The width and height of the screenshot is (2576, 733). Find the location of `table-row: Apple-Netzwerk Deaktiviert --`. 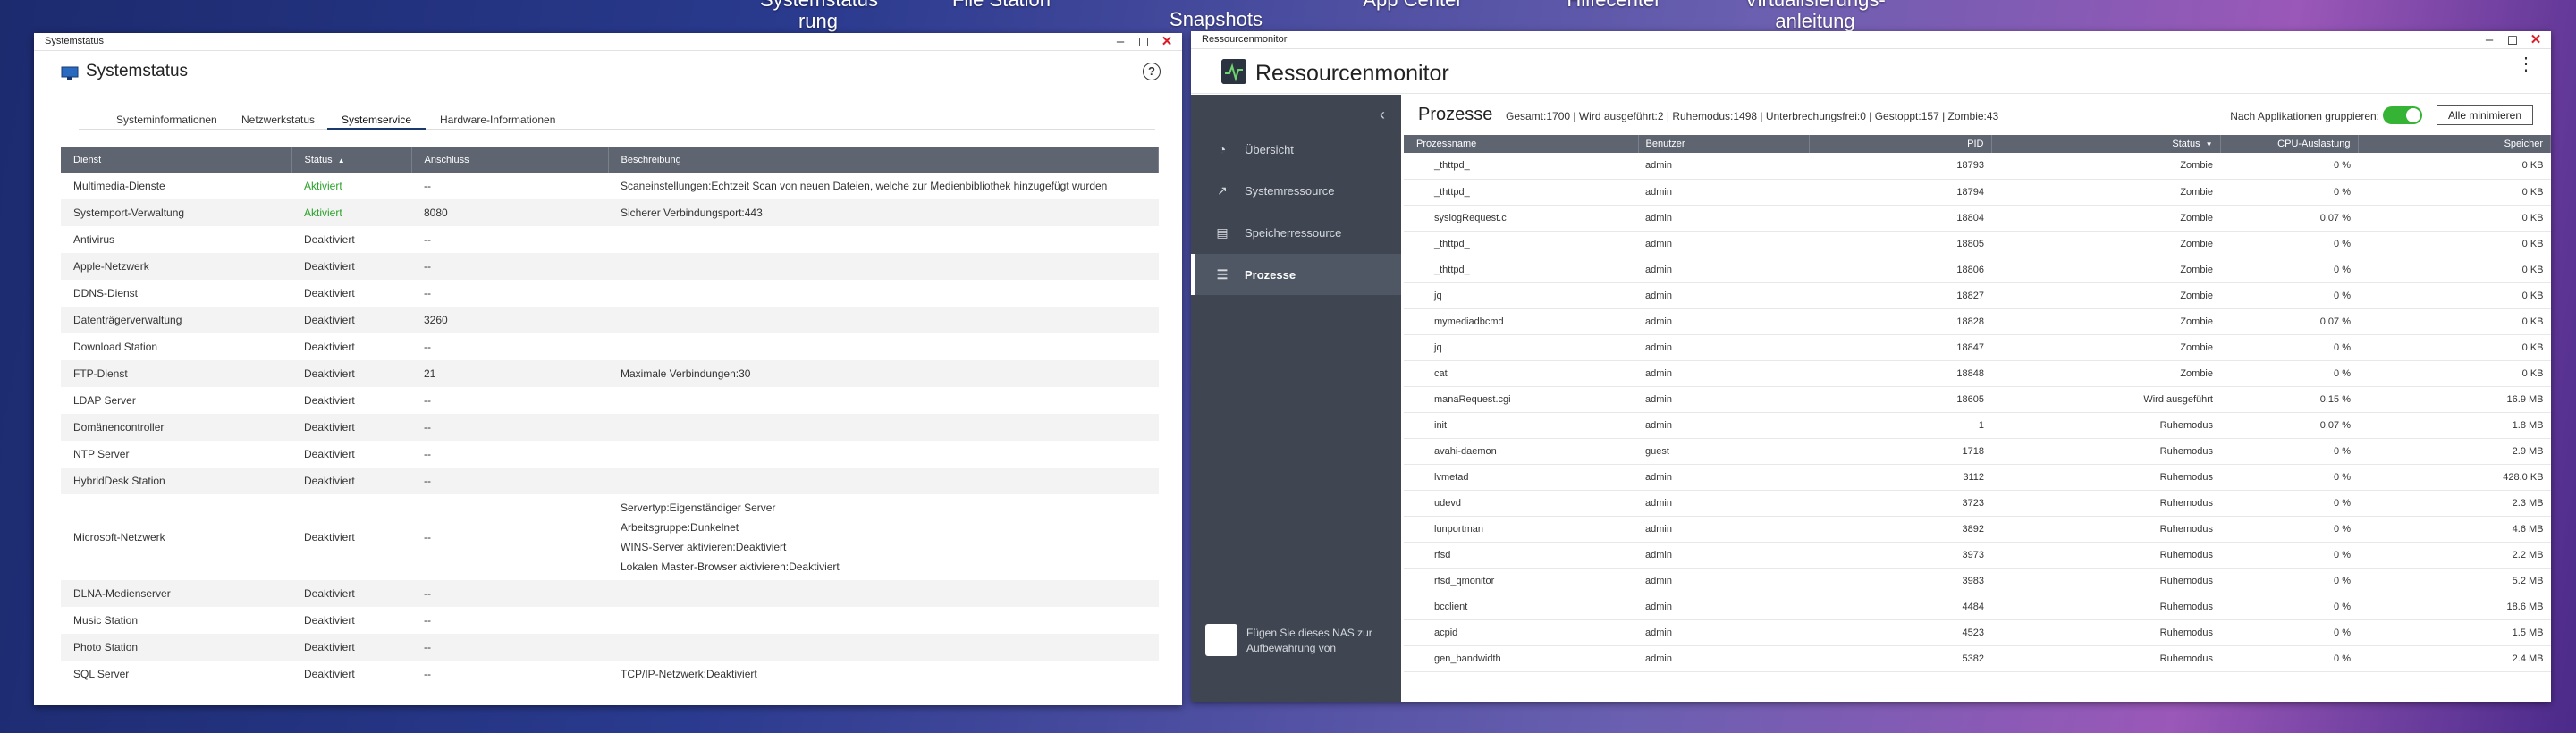

table-row: Apple-Netzwerk Deaktiviert -- is located at coordinates (610, 266).